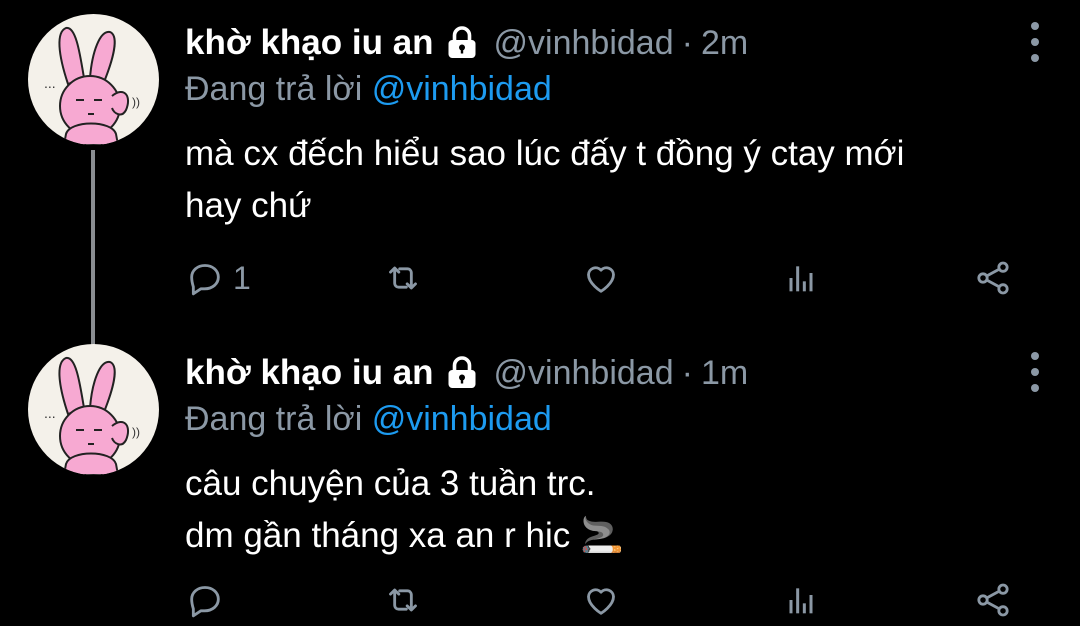 The width and height of the screenshot is (1080, 626). I want to click on reply-button: 1, so click(218, 278).